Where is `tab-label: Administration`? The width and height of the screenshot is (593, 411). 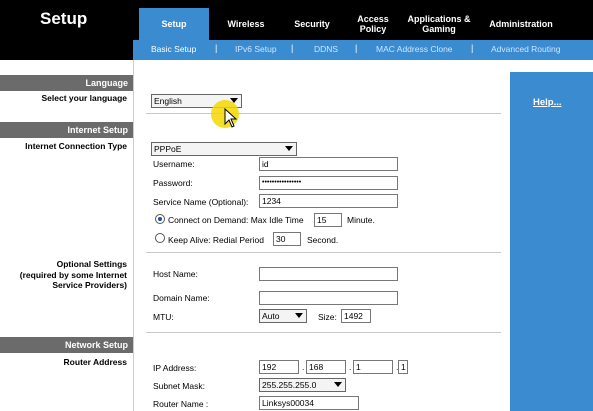
tab-label: Administration is located at coordinates (521, 23).